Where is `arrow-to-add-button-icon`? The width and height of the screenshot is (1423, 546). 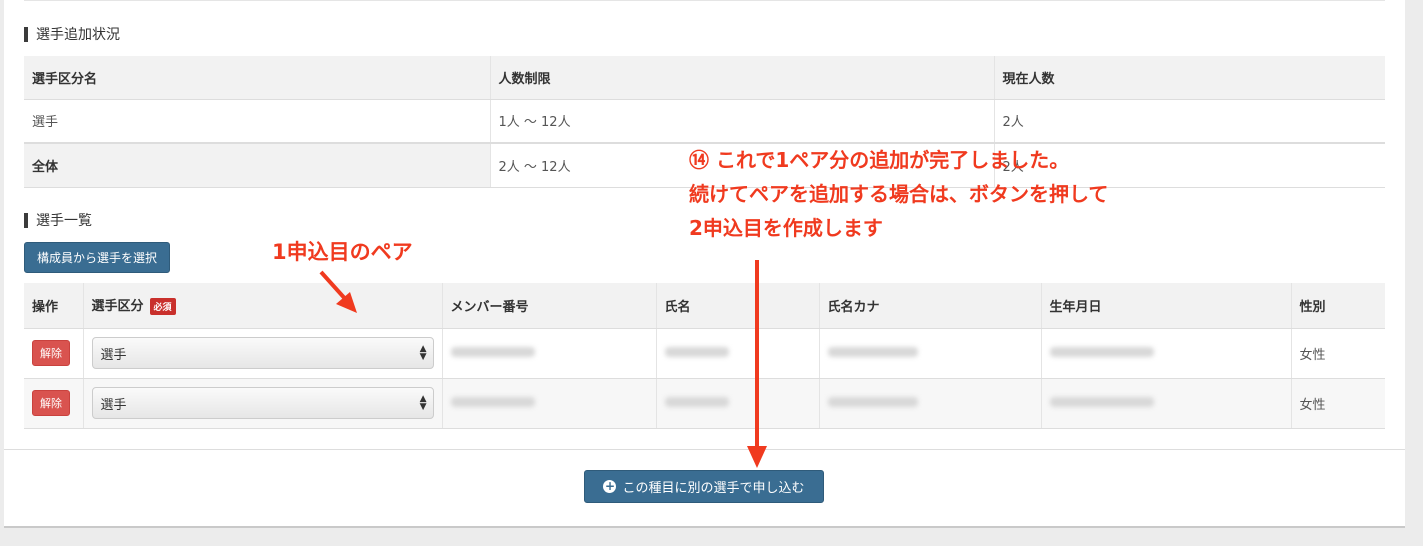 arrow-to-add-button-icon is located at coordinates (757, 364).